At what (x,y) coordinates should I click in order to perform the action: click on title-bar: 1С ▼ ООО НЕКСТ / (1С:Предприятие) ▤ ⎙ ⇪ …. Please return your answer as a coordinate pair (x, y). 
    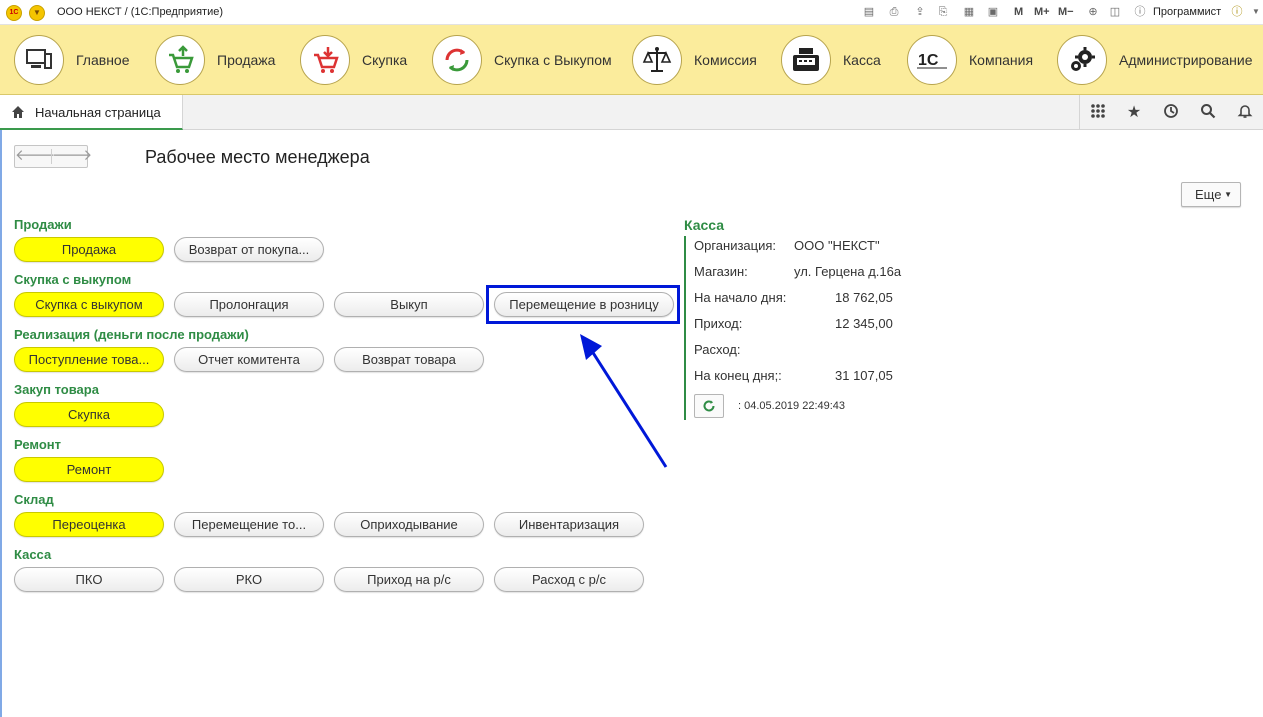
    Looking at the image, I should click on (631, 12).